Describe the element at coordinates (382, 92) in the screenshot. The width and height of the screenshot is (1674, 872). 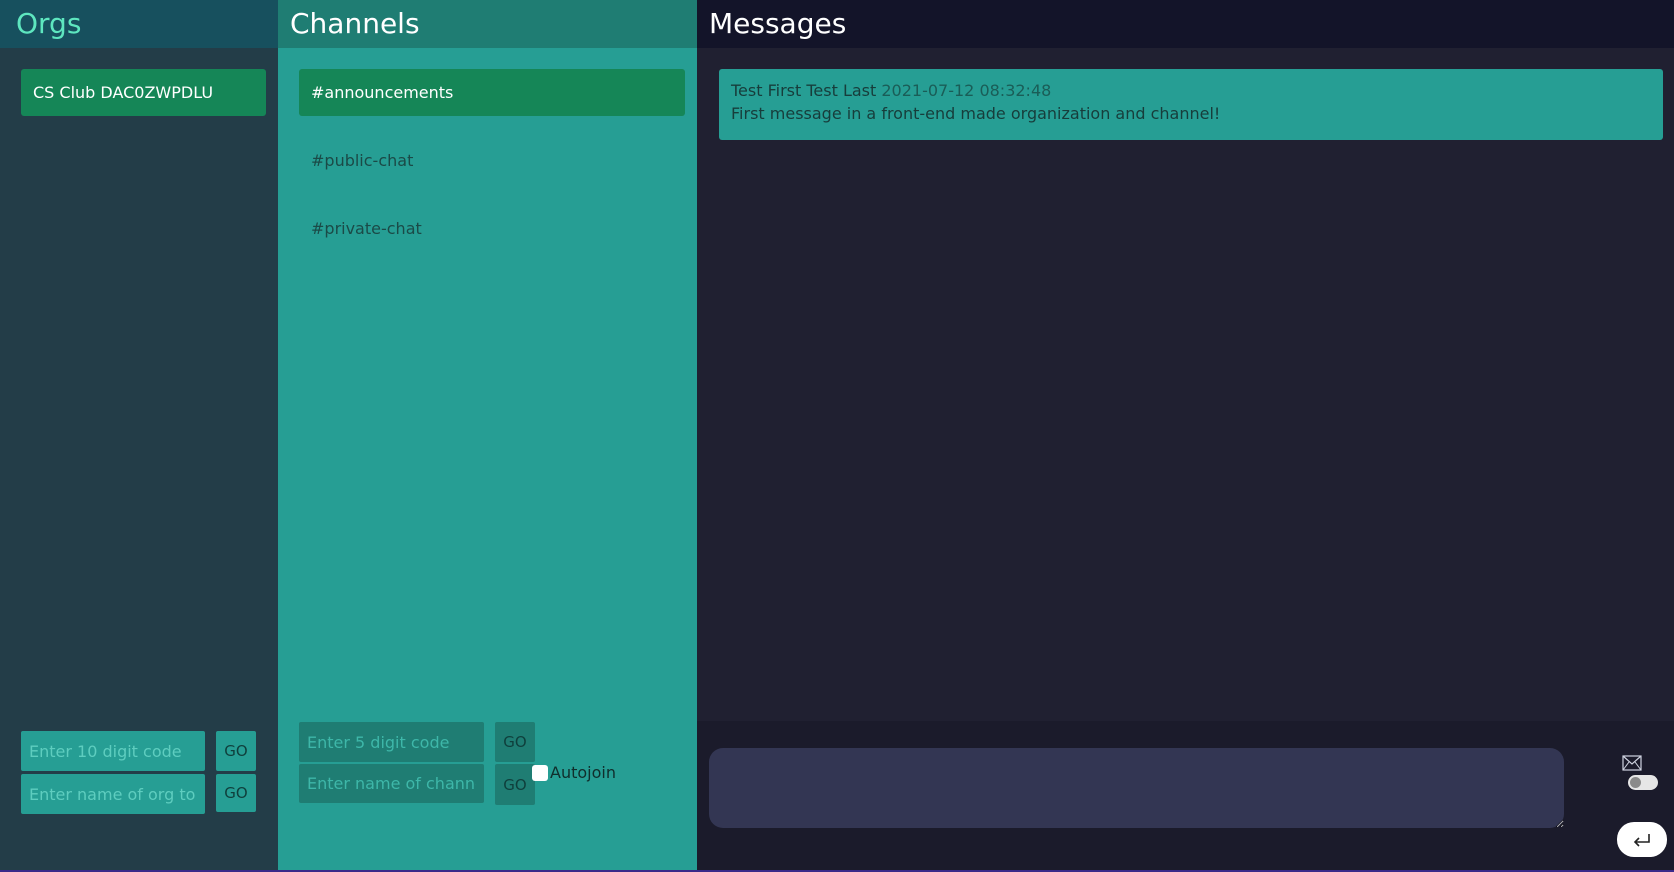
I see `channel-item-label: #announcements` at that location.